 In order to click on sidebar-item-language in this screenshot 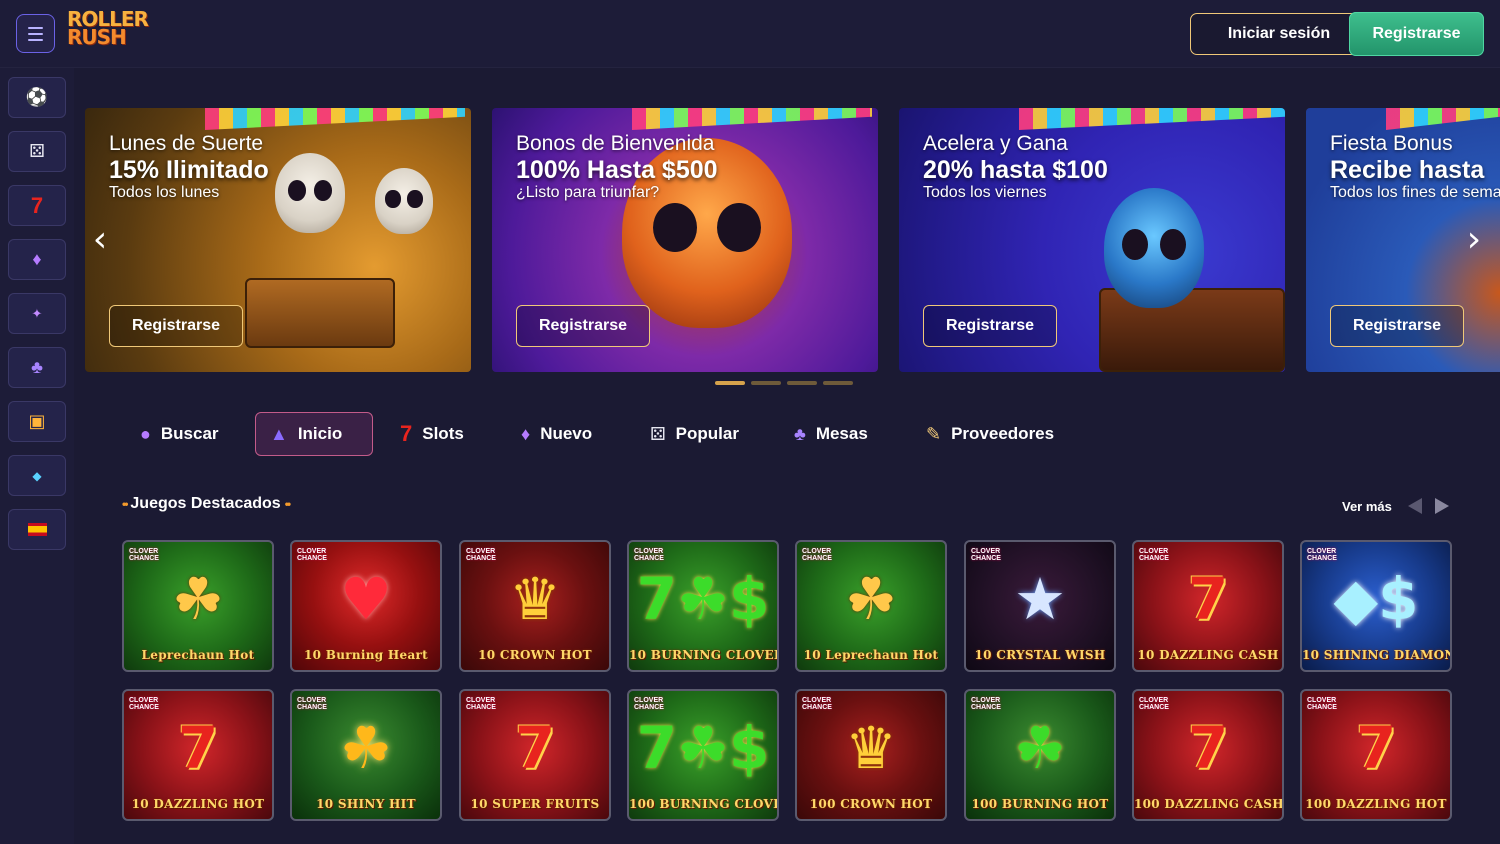, I will do `click(37, 529)`.